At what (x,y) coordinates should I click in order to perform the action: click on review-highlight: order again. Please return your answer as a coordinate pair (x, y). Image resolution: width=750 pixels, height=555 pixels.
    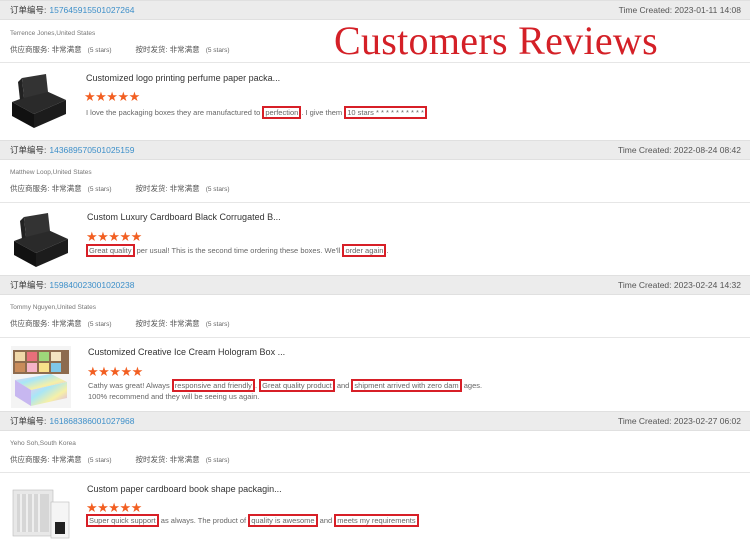
    Looking at the image, I should click on (364, 250).